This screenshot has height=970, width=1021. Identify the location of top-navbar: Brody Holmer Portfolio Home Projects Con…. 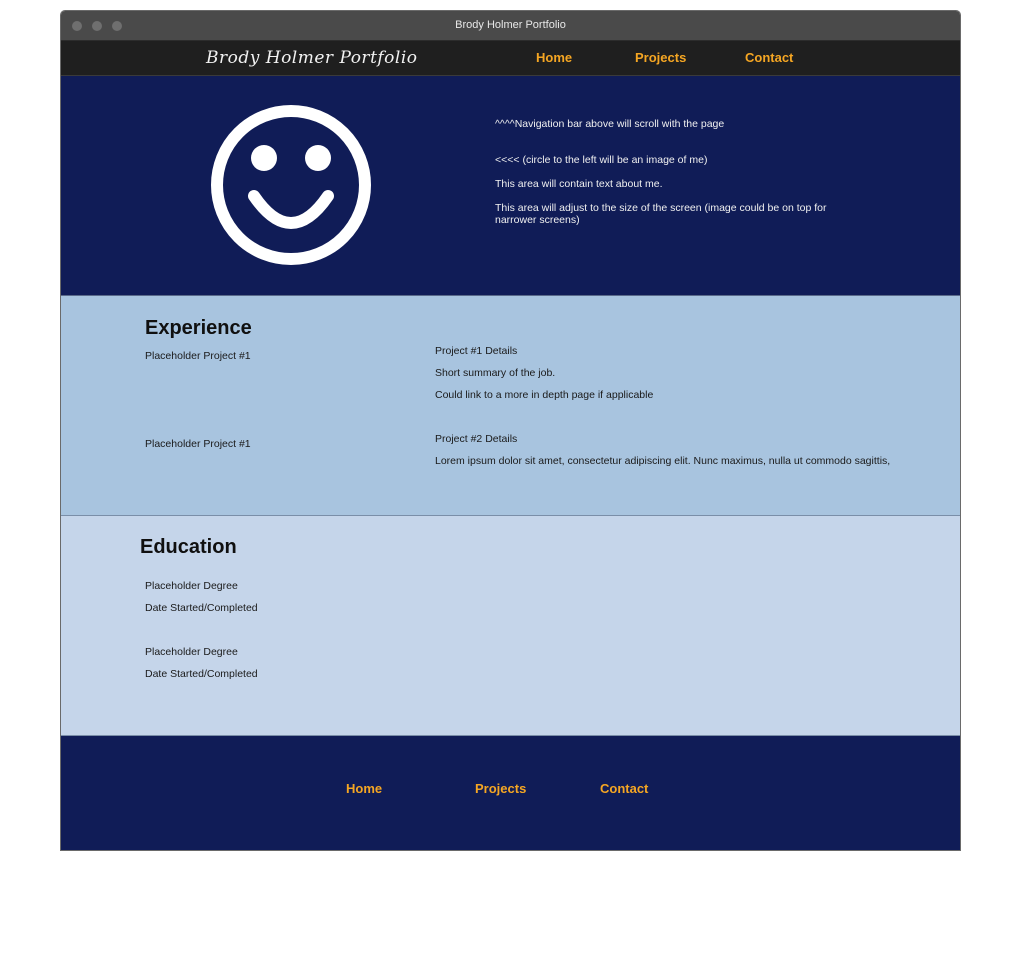
(510, 58).